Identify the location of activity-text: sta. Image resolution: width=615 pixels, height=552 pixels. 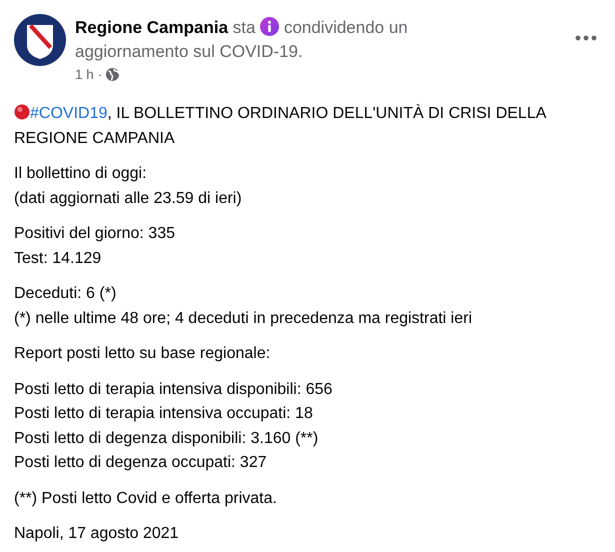
(244, 27).